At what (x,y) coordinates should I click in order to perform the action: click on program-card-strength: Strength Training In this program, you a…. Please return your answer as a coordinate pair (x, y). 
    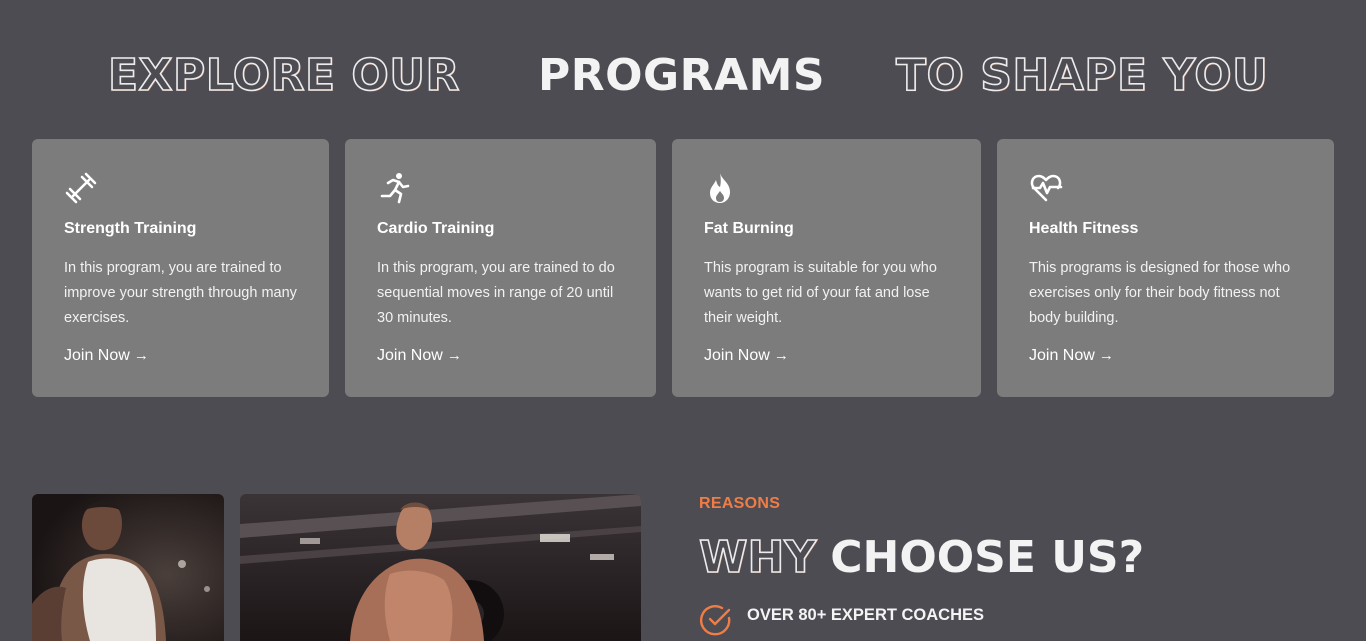
    Looking at the image, I should click on (180, 268).